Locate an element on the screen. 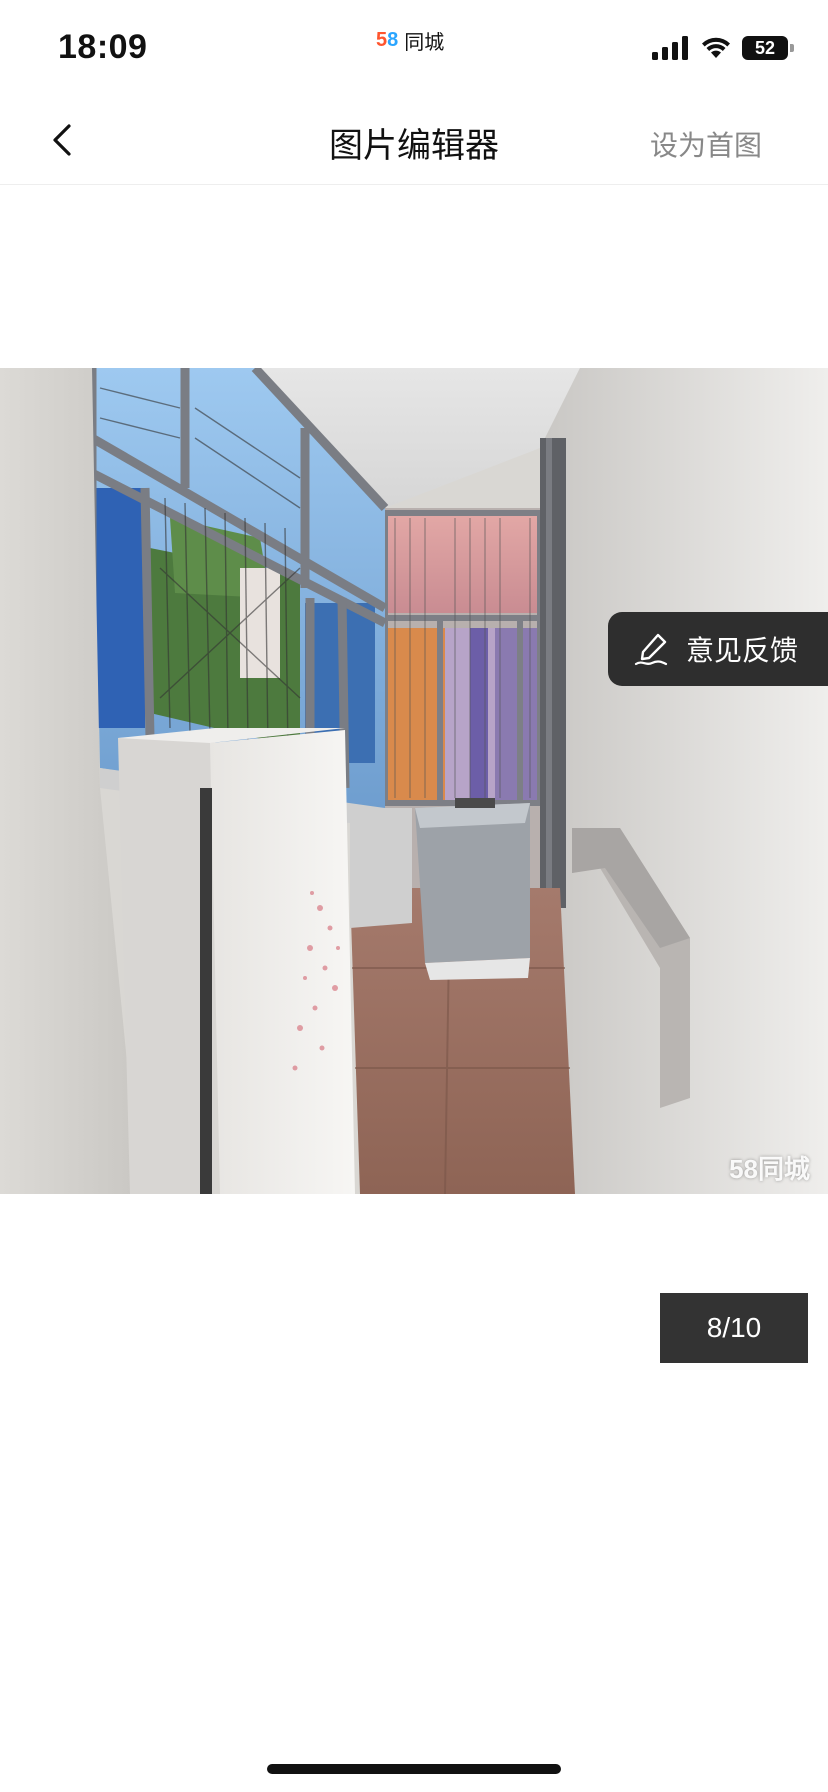  status-app-indicator: 58 同城 is located at coordinates (410, 40).